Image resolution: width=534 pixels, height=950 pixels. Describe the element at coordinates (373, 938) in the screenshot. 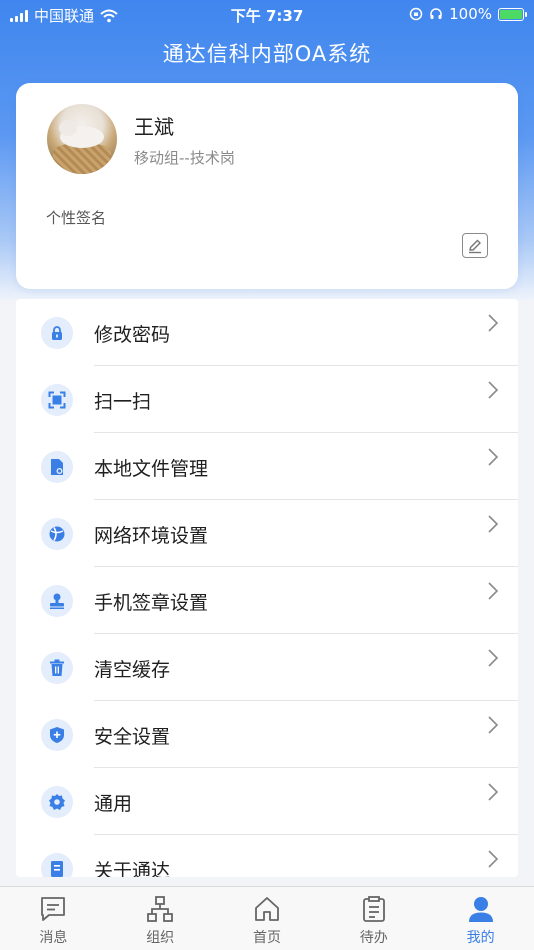

I see `tab-label: 待办` at that location.